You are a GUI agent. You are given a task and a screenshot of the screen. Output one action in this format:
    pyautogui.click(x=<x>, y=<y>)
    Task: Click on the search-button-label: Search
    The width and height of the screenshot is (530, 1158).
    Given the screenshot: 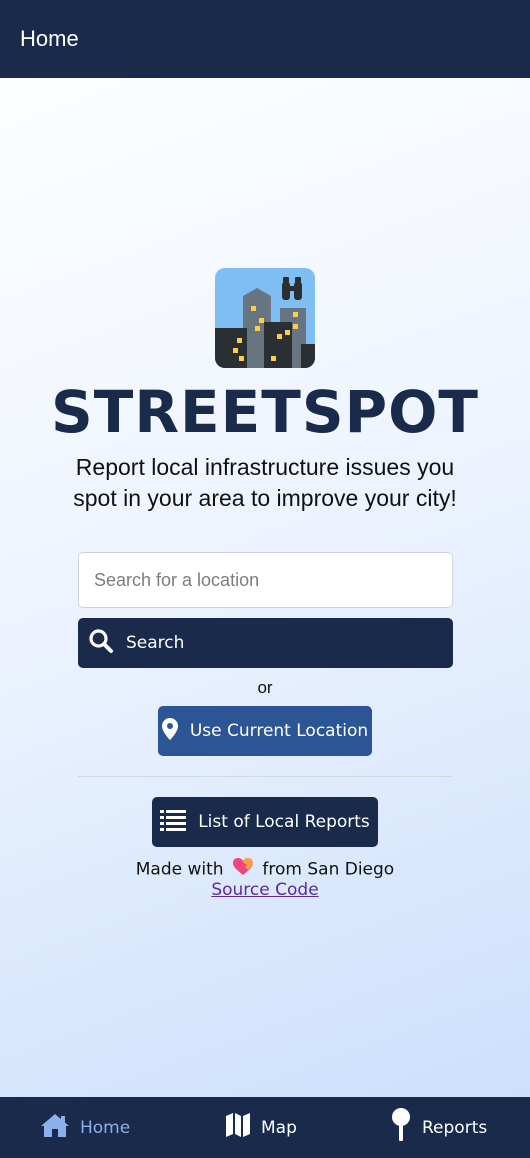 What is the action you would take?
    pyautogui.click(x=155, y=643)
    